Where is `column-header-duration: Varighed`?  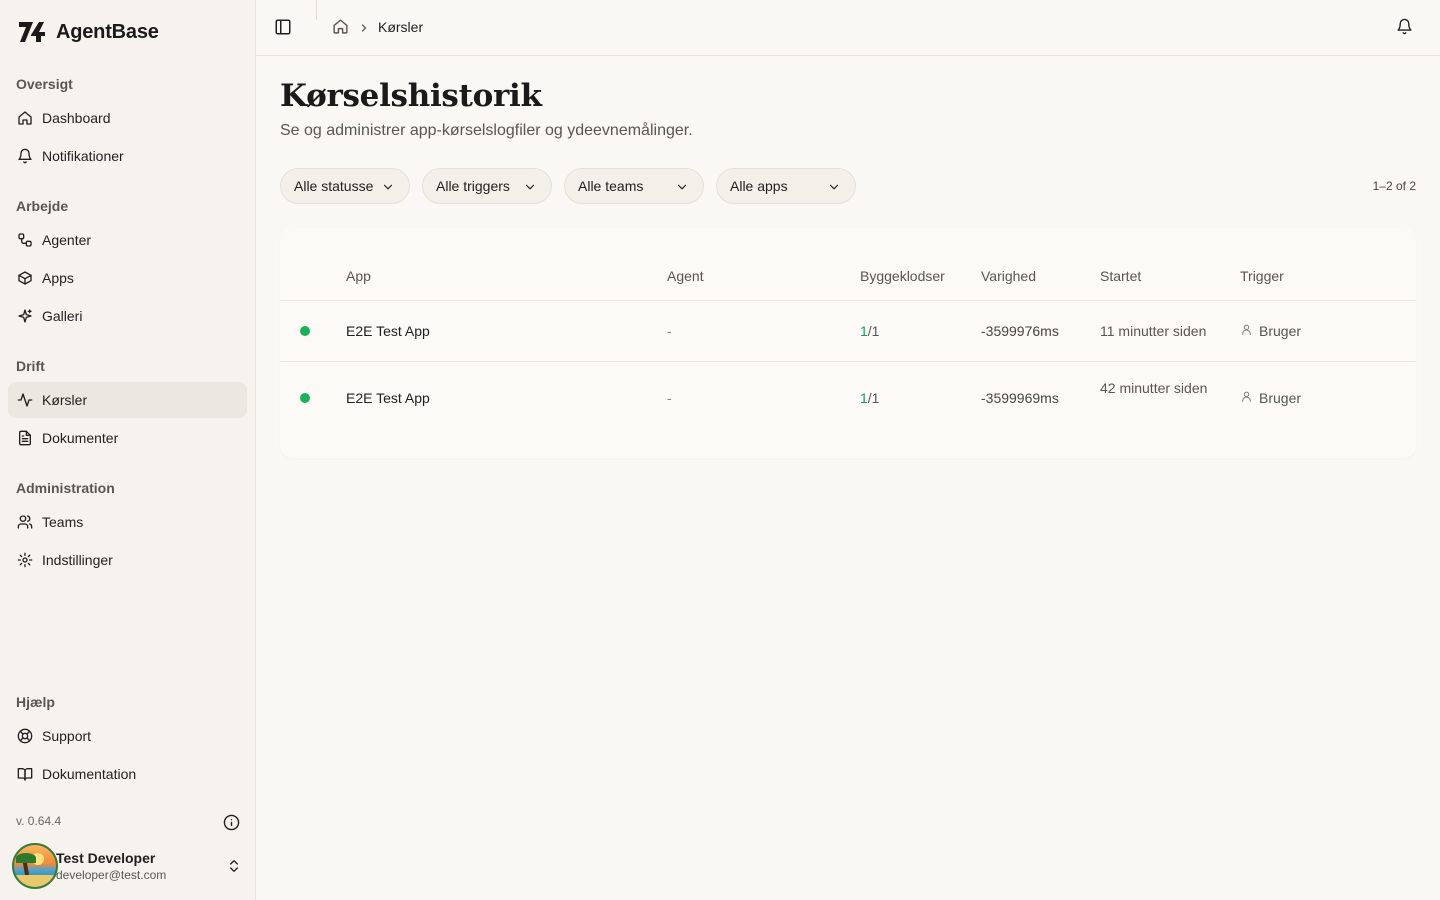
column-header-duration: Varighed is located at coordinates (1008, 276).